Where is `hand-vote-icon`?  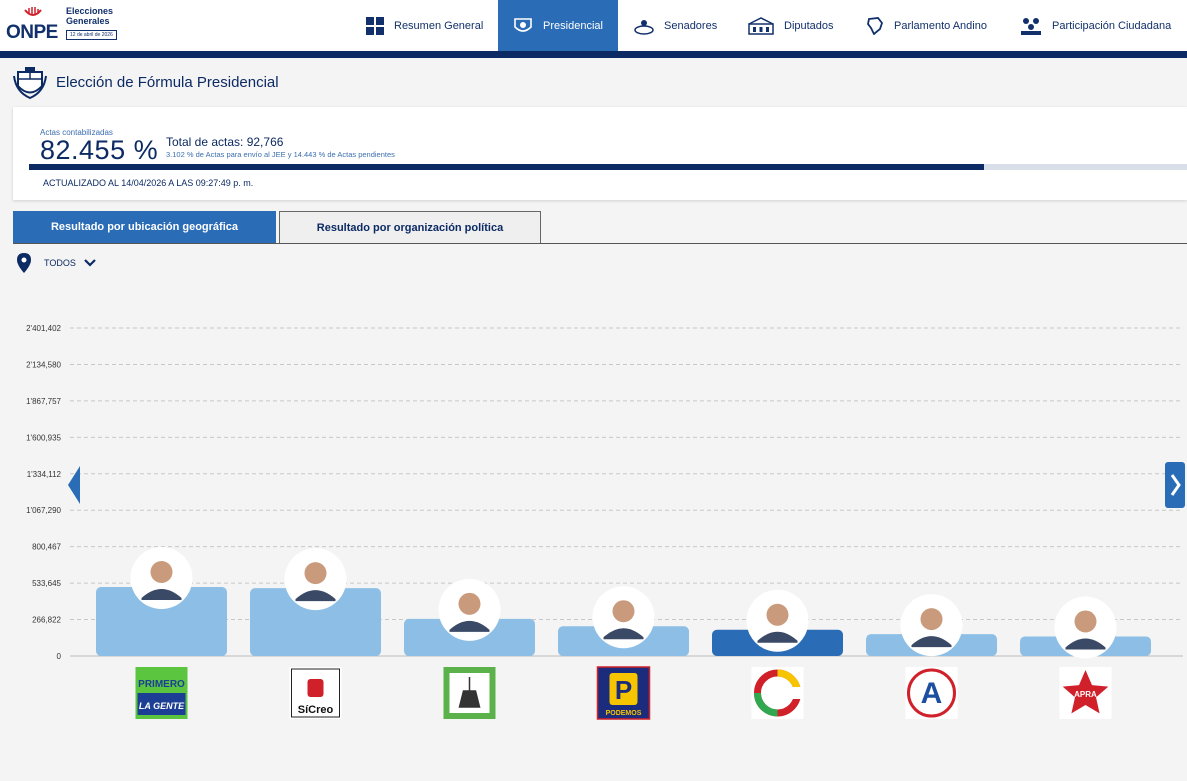 hand-vote-icon is located at coordinates (33, 11).